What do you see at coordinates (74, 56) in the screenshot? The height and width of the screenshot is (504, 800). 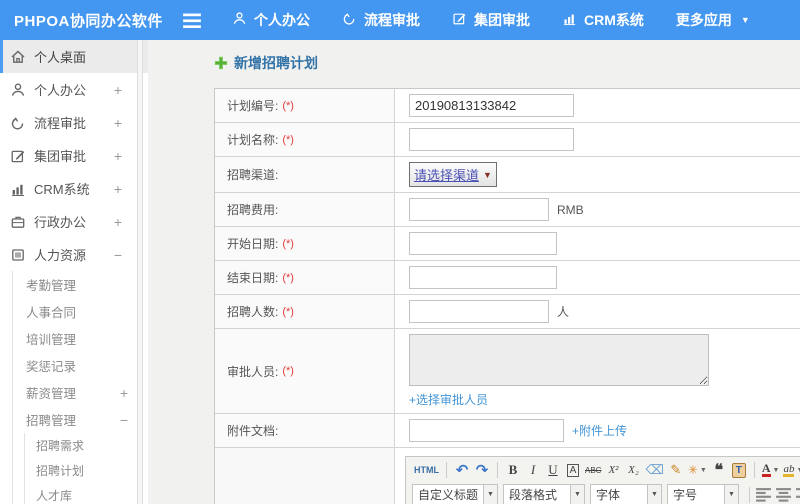 I see `sidebar-item-personal-desktop: 个人桌面` at bounding box center [74, 56].